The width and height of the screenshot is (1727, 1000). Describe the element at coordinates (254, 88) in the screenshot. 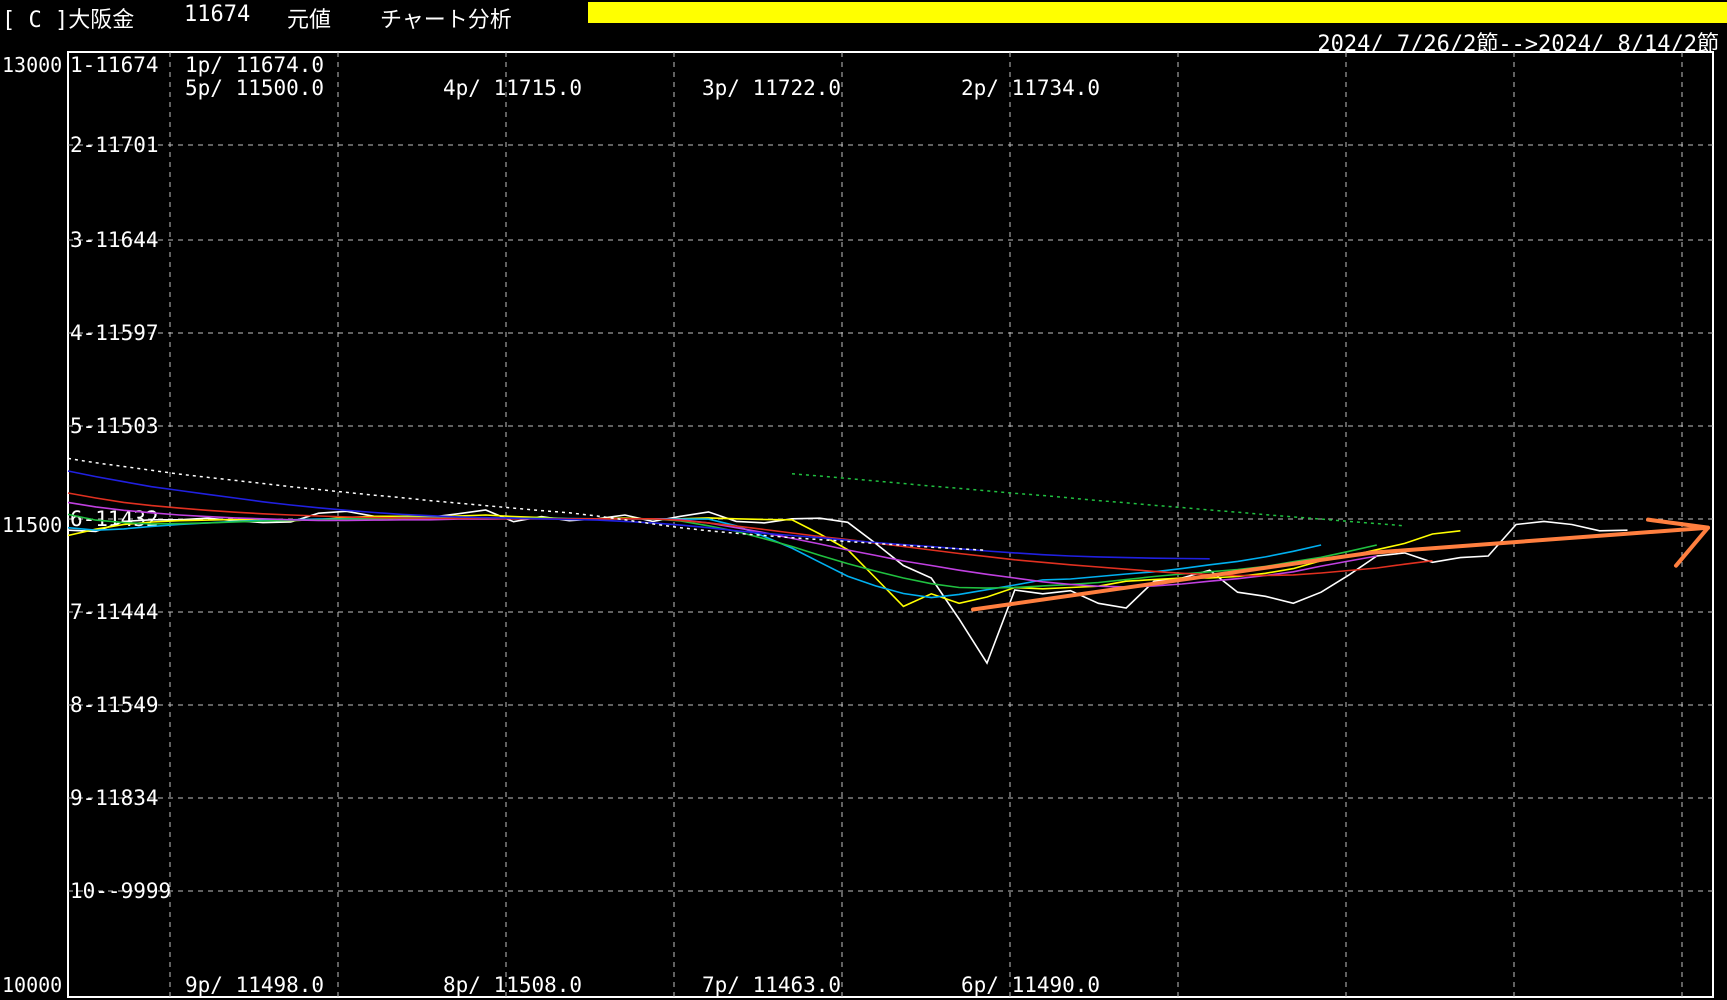

I see `pivot-label: 5p/ 11500.0` at that location.